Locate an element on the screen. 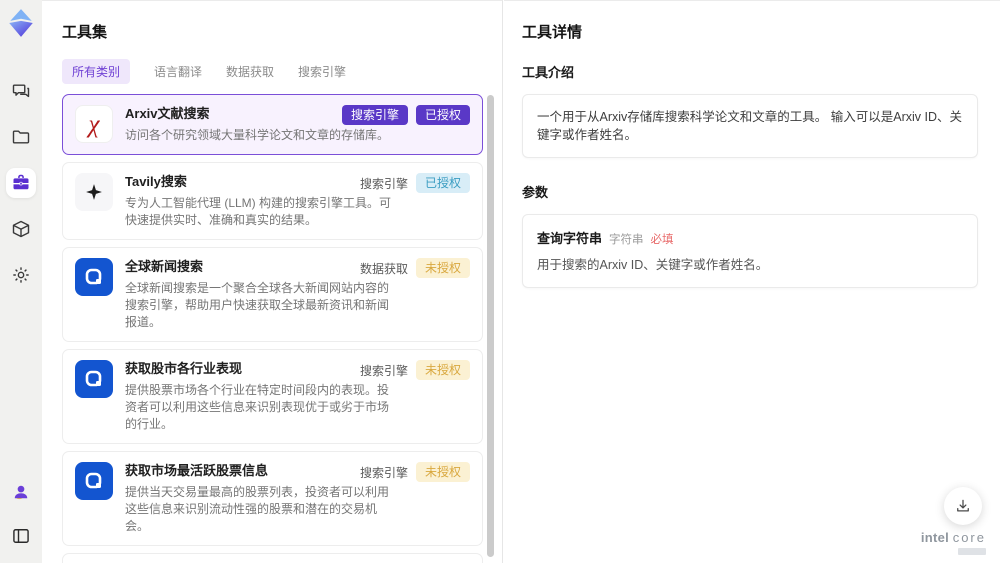  sidebar-item-tools is located at coordinates (21, 183).